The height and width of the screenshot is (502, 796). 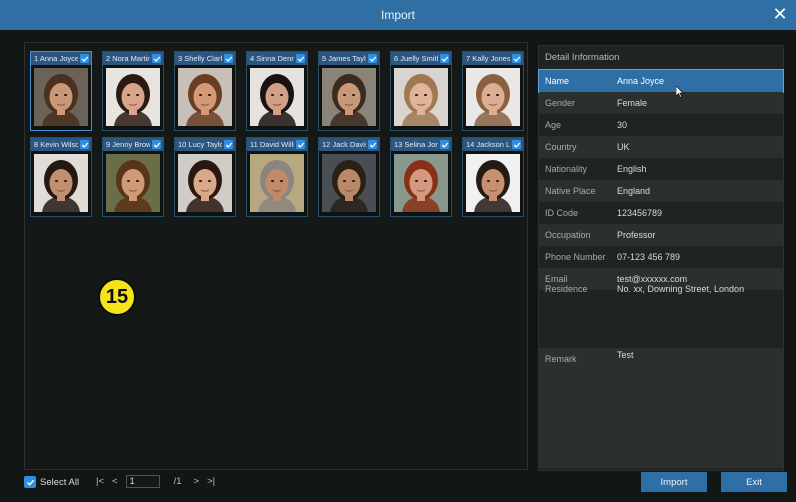 What do you see at coordinates (60, 482) in the screenshot?
I see `select-all-label: Select All` at bounding box center [60, 482].